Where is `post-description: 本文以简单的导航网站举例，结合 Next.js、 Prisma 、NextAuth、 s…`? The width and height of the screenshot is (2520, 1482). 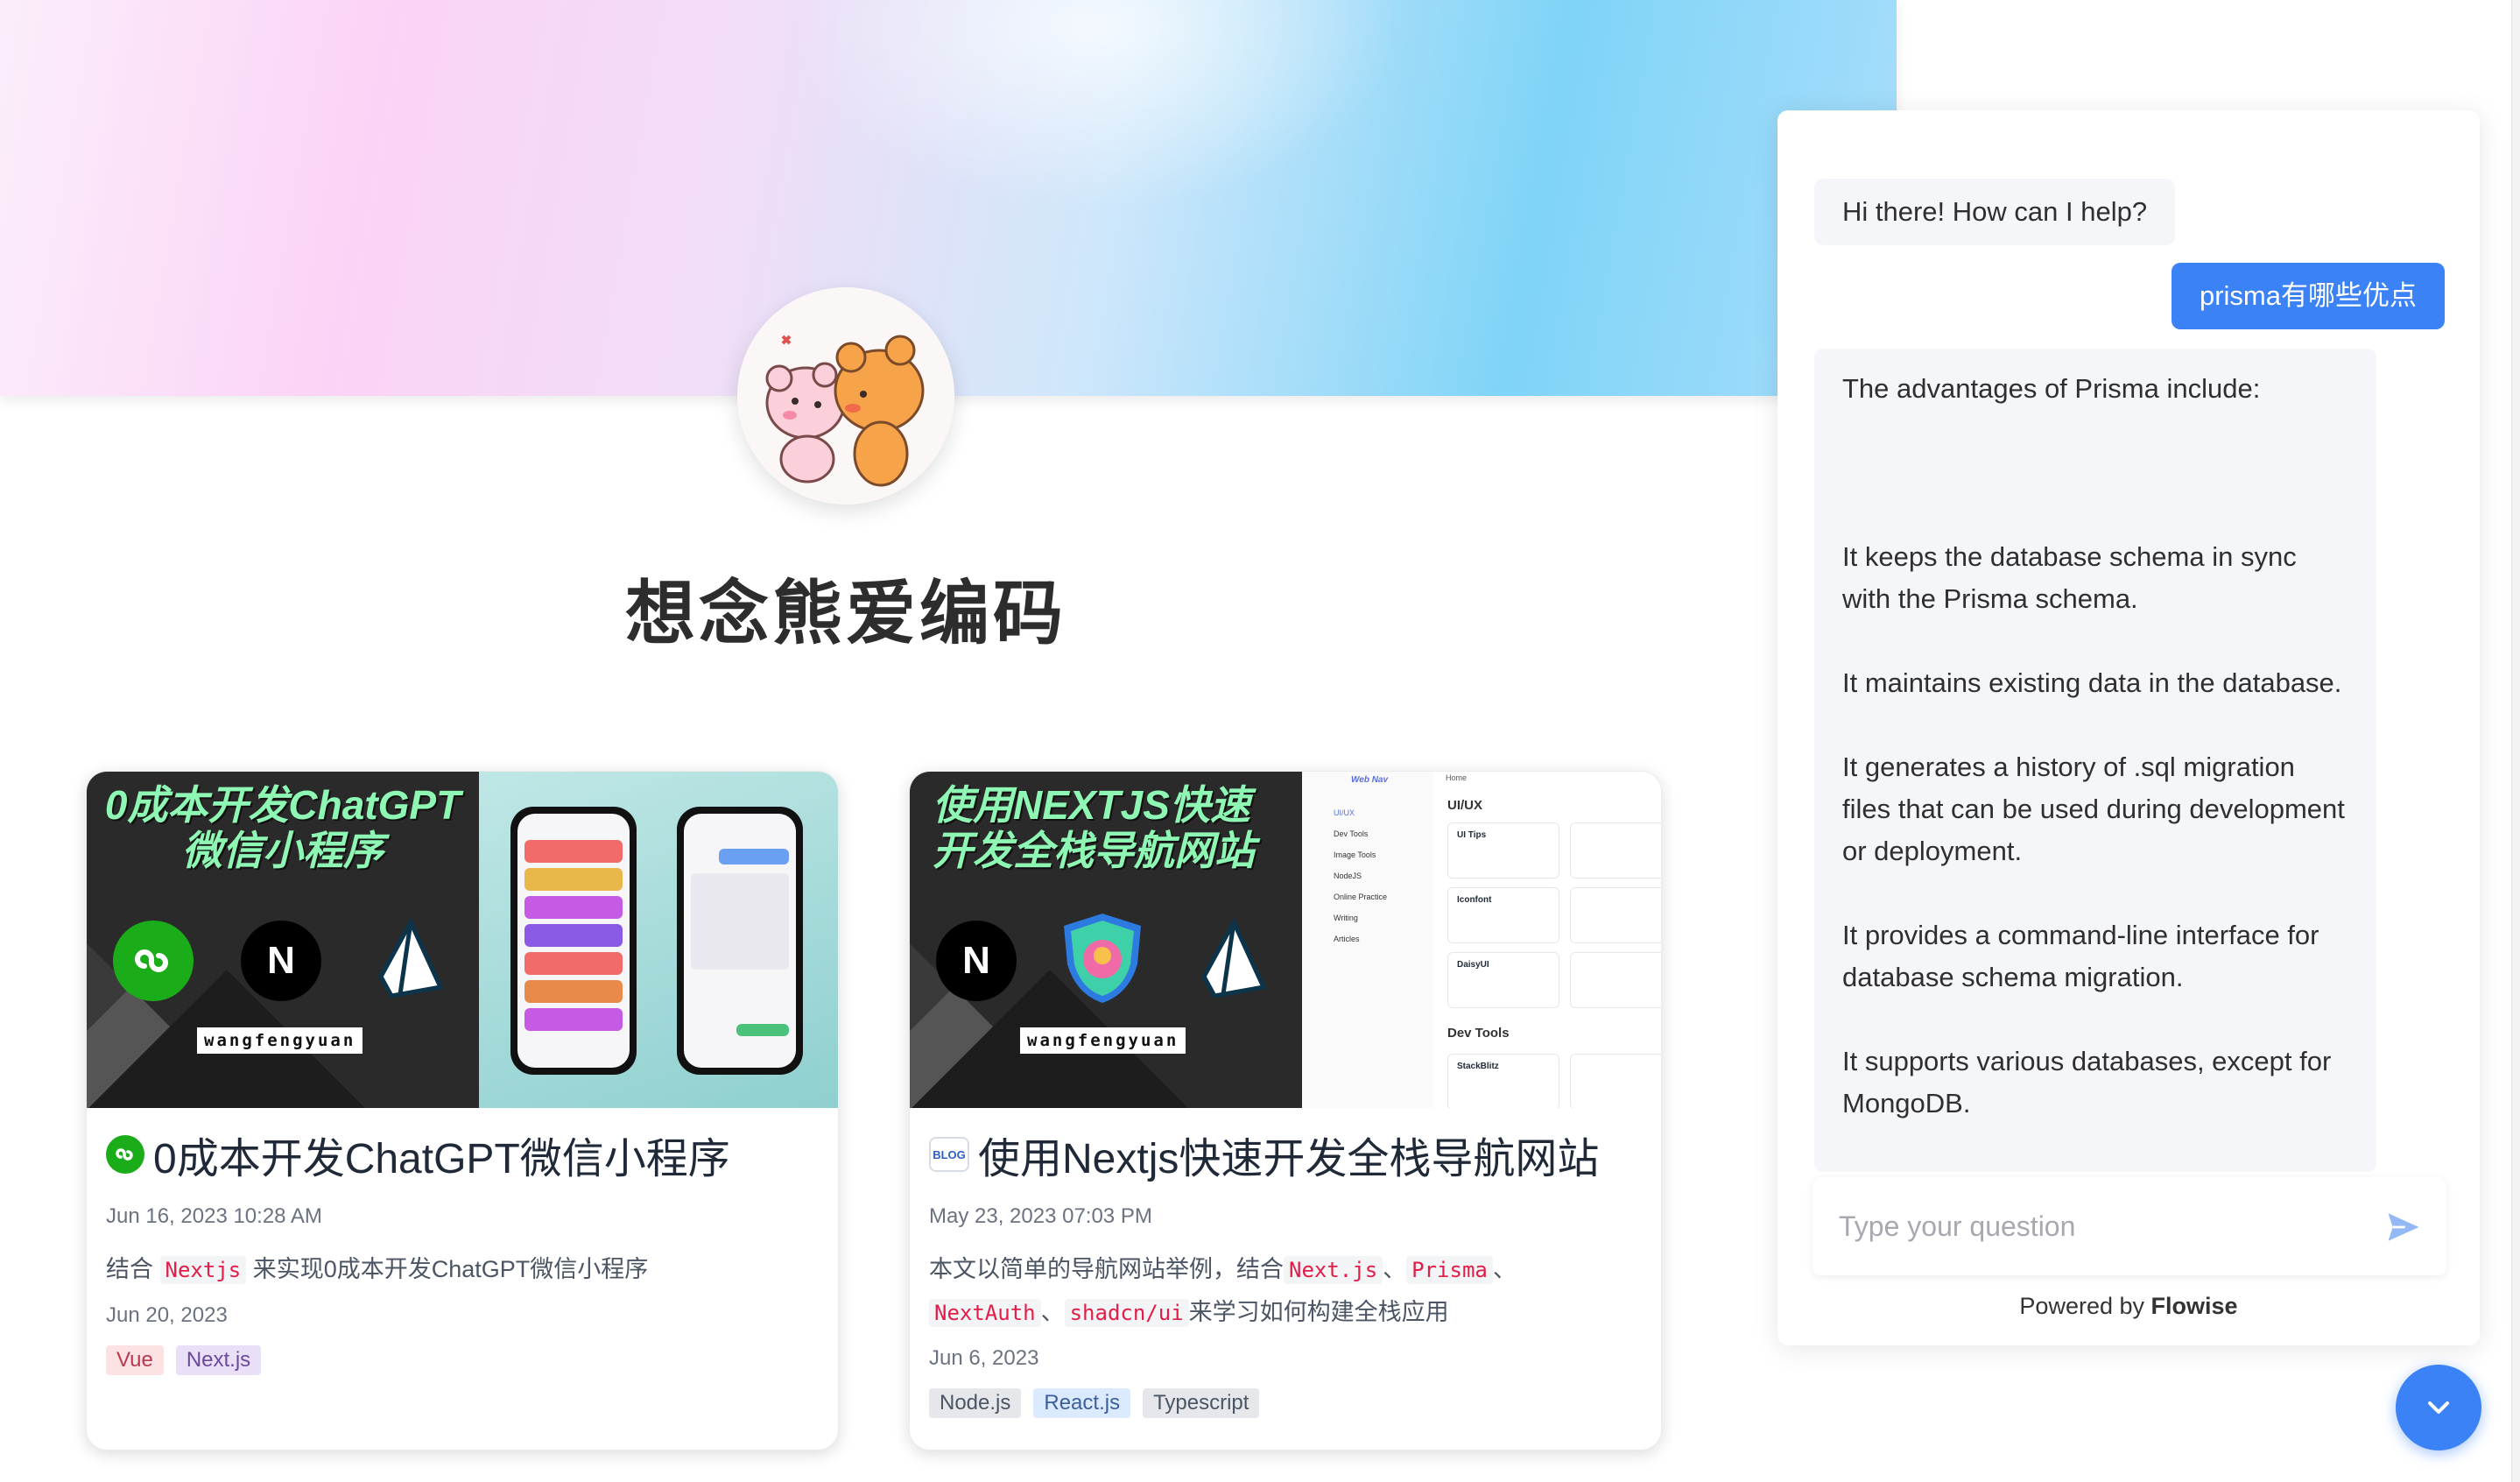 post-description: 本文以简单的导航网站举例，结合 Next.js、 Prisma 、NextAuth、 s… is located at coordinates (1285, 1291).